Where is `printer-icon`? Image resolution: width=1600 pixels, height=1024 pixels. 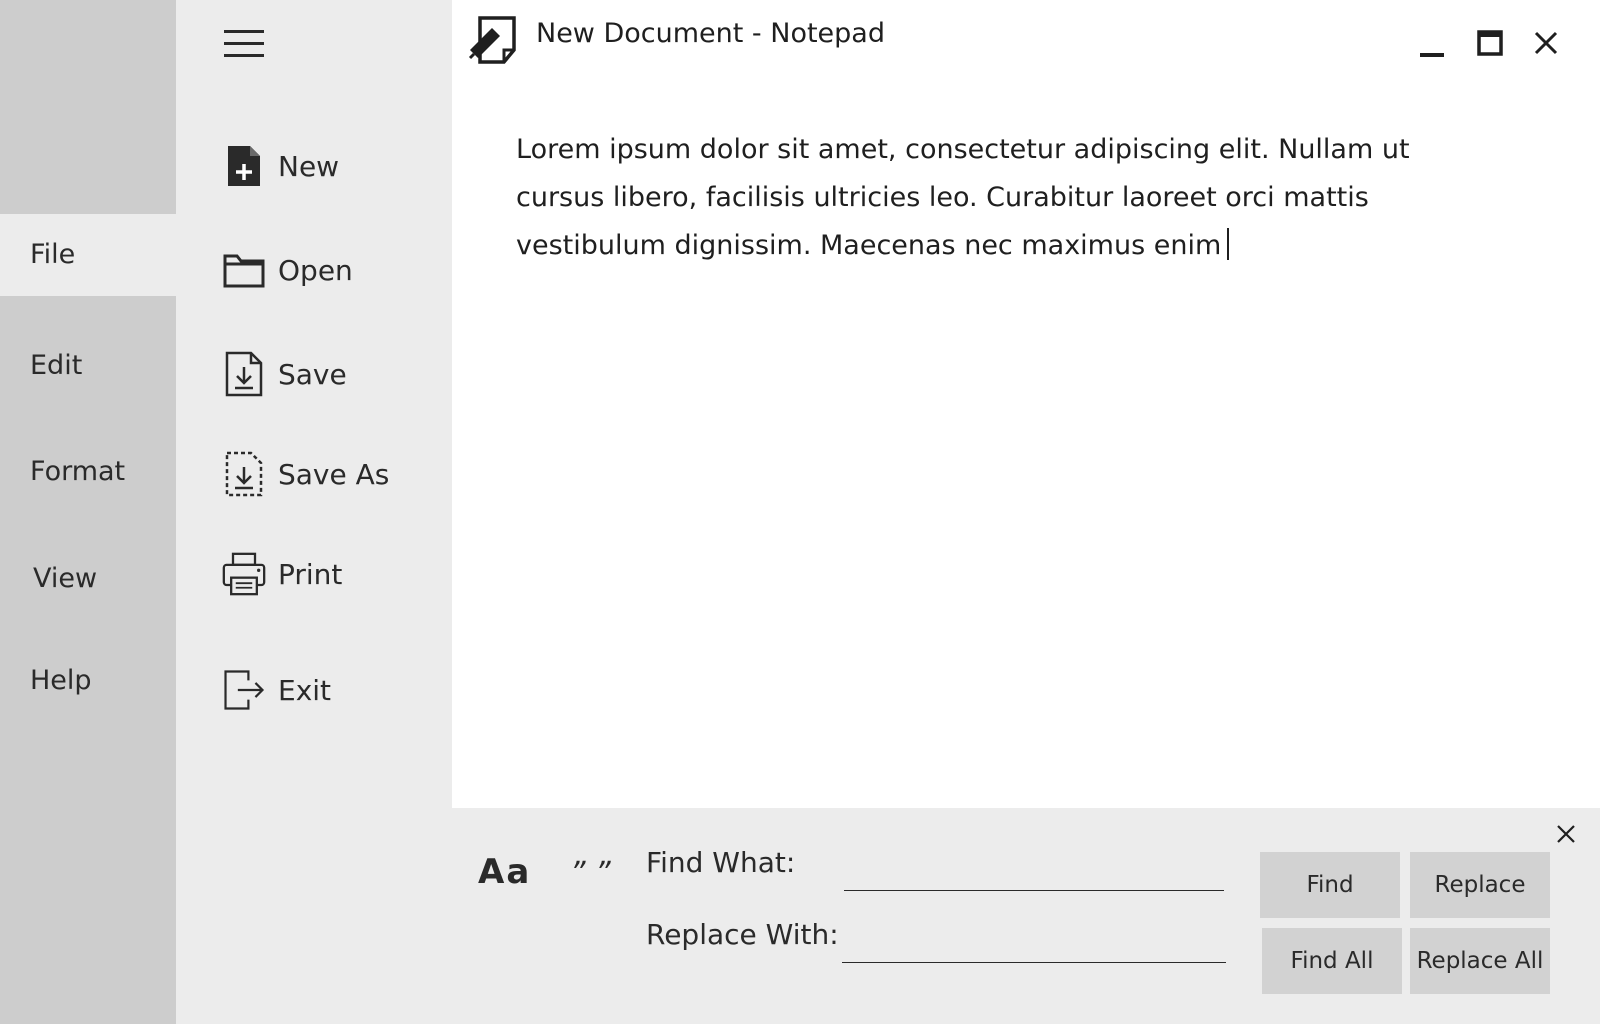
printer-icon is located at coordinates (244, 574).